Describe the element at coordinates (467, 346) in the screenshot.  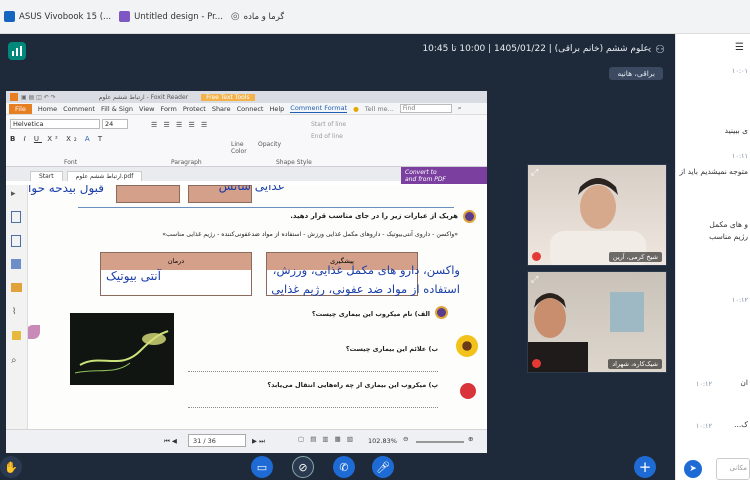
I see `flower-decoration` at that location.